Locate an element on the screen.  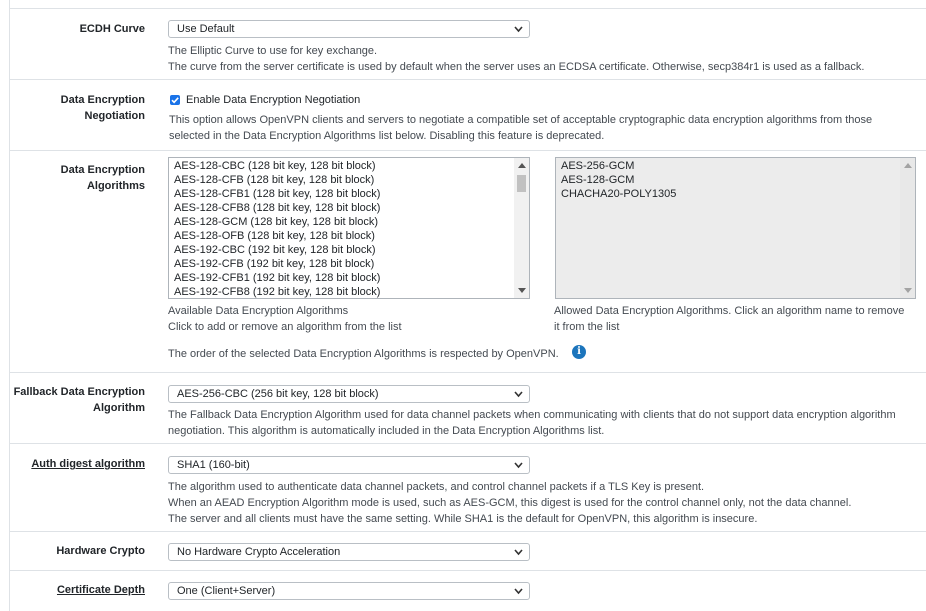
info-glyph: i is located at coordinates (579, 351).